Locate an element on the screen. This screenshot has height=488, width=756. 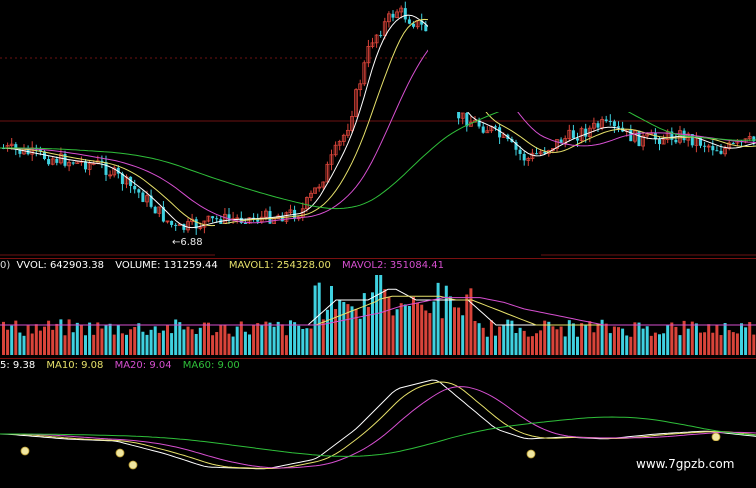
legend-ma20: MA20: 9.04 is located at coordinates (143, 365).